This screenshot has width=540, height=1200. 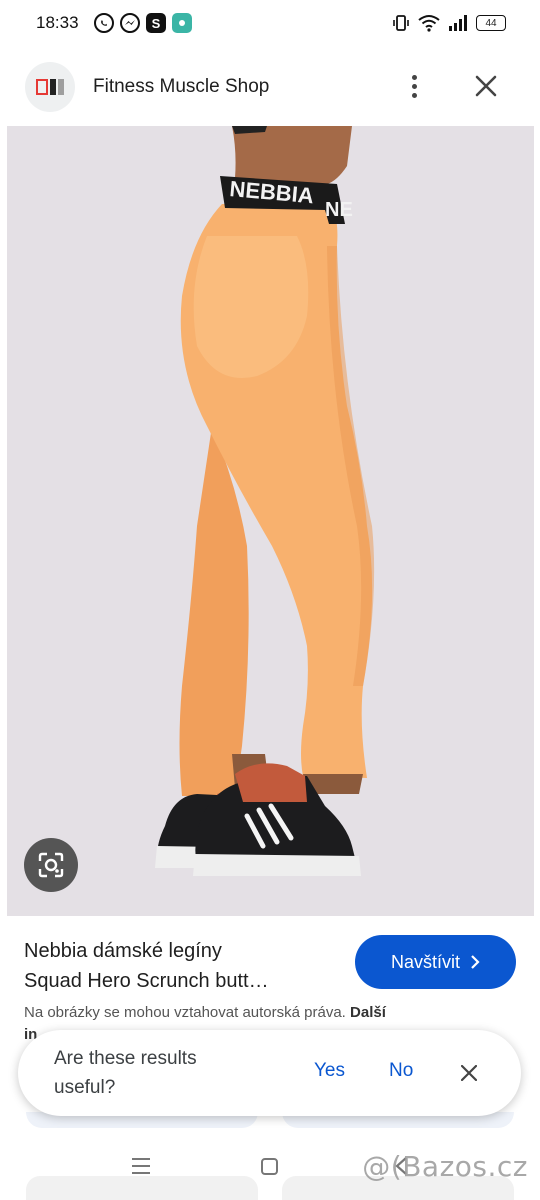 I want to click on feedback-close-button, so click(x=469, y=1073).